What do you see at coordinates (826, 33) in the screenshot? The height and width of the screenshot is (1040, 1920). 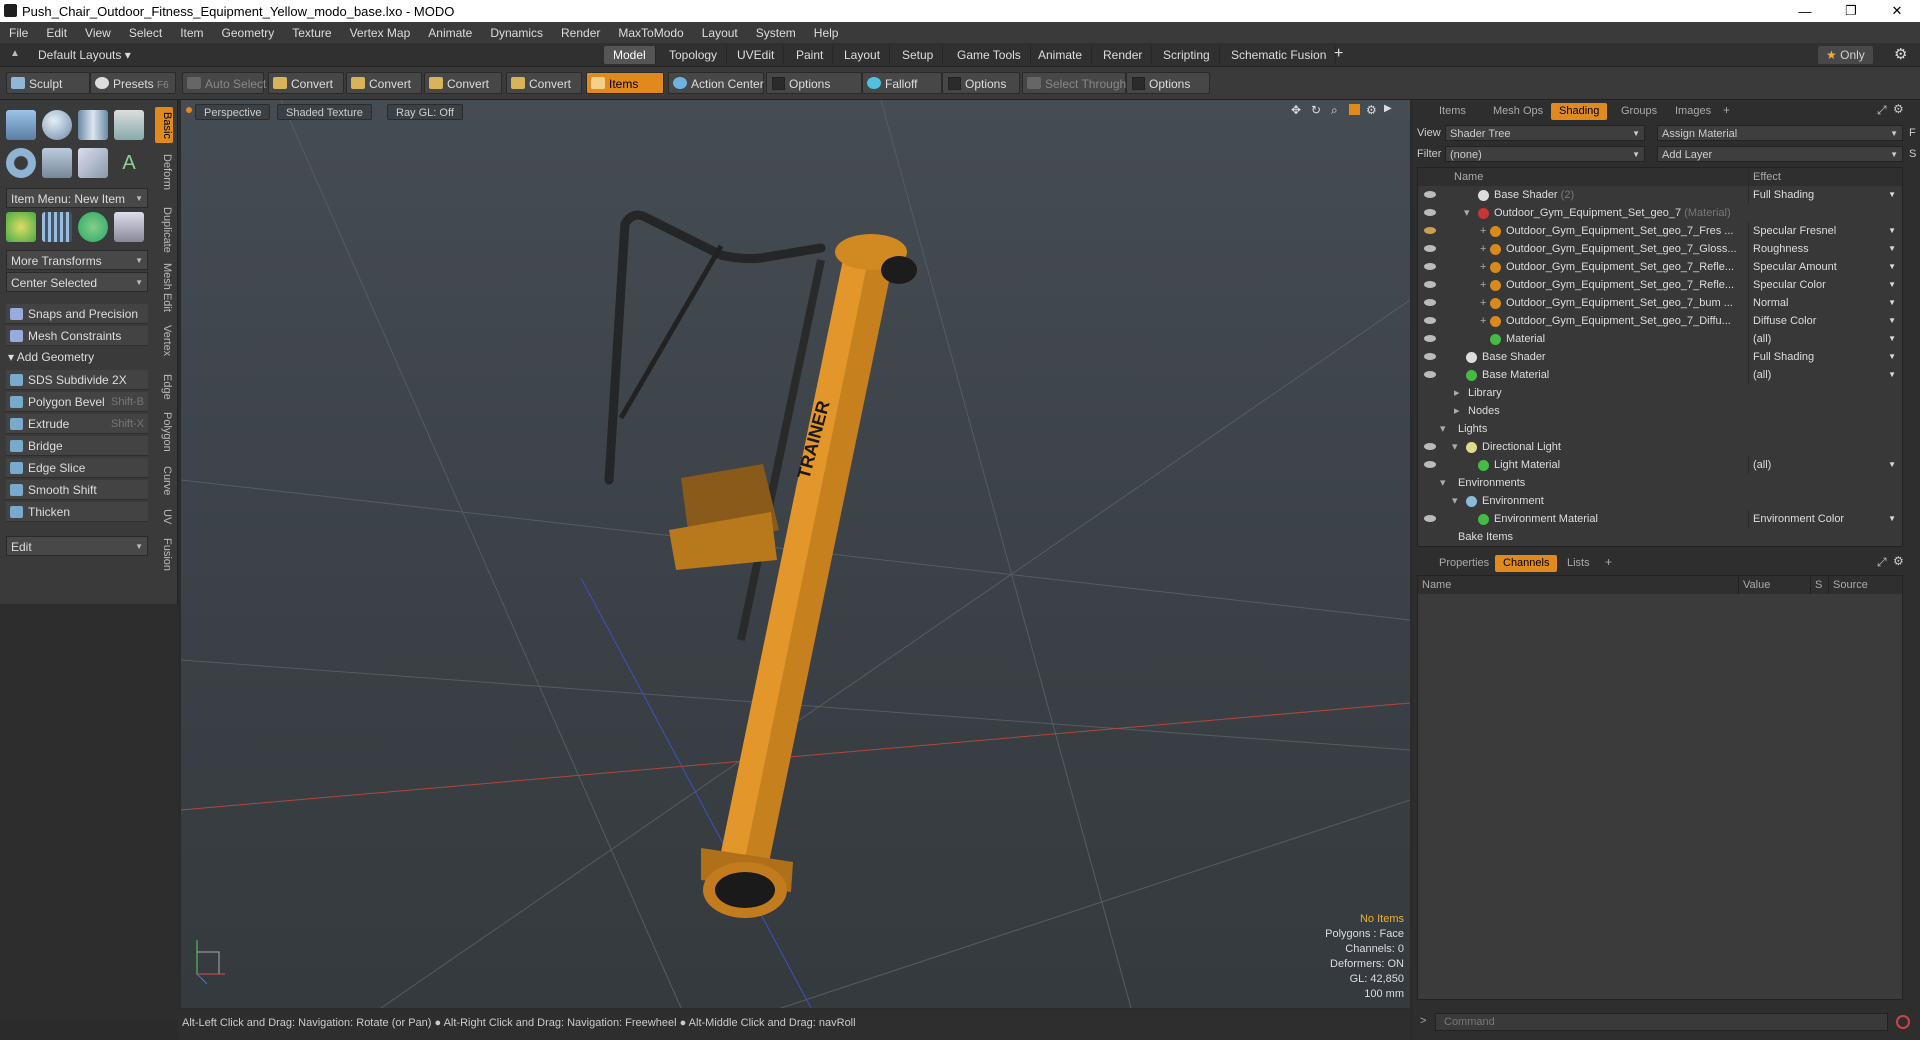 I see `menu-help: Help` at bounding box center [826, 33].